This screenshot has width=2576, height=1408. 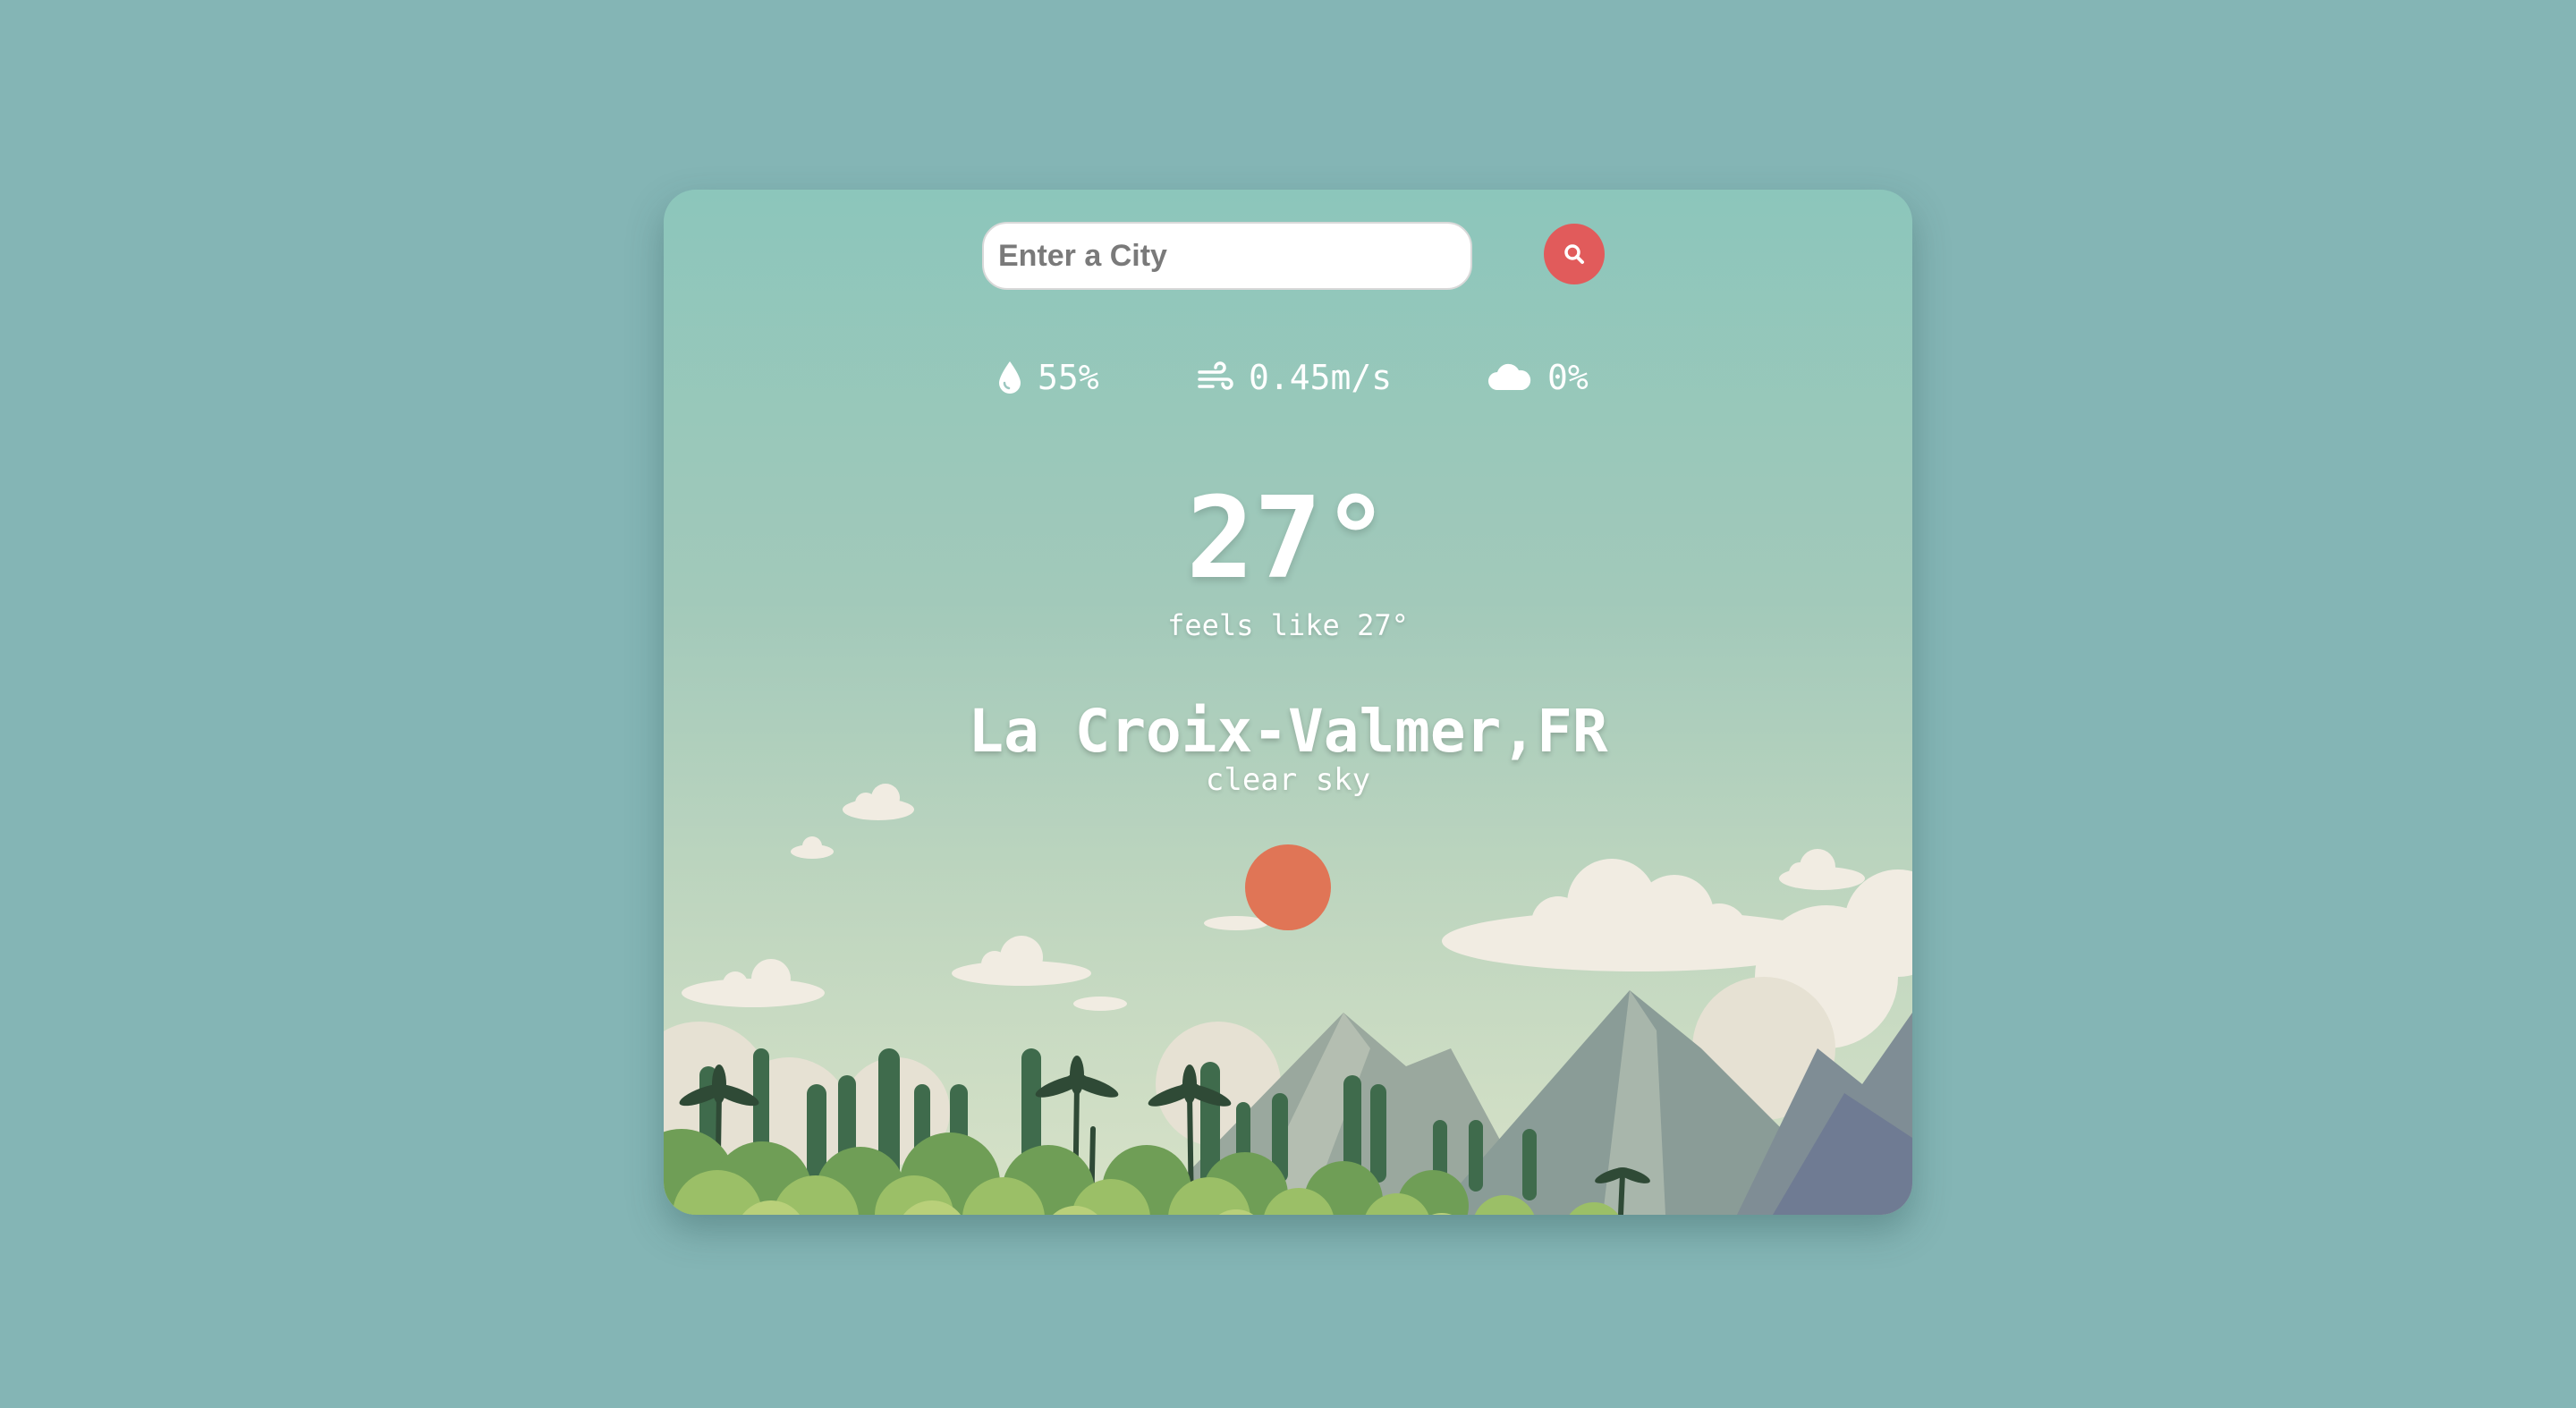 I want to click on sun-icon, so click(x=1288, y=887).